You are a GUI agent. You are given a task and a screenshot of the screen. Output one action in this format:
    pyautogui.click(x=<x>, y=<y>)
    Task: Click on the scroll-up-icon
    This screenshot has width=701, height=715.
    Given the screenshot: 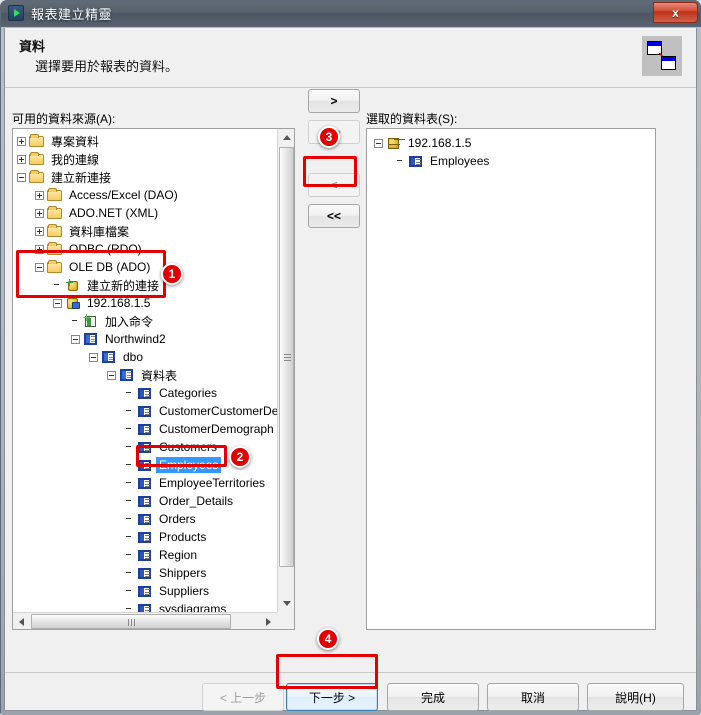 What is the action you would take?
    pyautogui.click(x=286, y=137)
    